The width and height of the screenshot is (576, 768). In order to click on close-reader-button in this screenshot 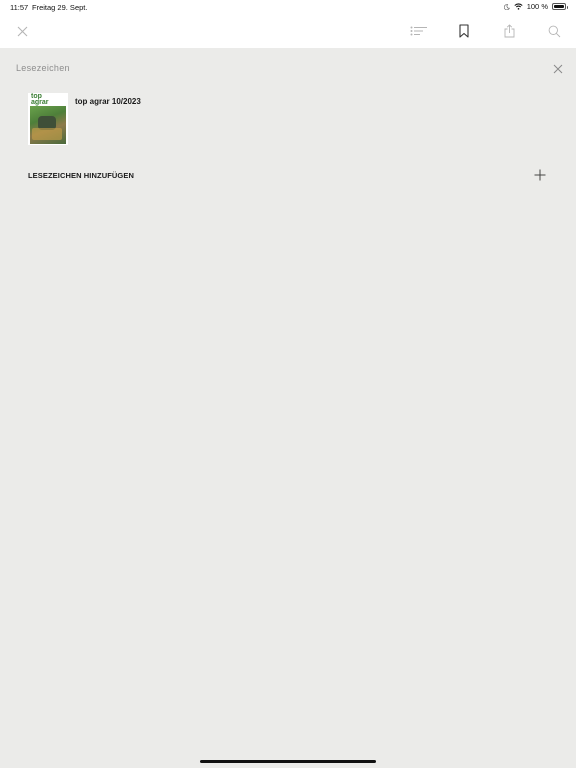, I will do `click(22, 31)`.